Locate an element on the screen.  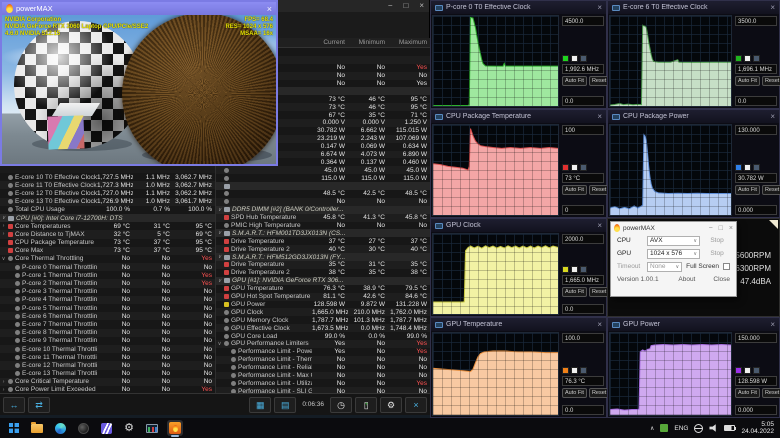
sensor-row: 115.0 W 115.0 W 115.0 W is located at coordinates (323, 178).